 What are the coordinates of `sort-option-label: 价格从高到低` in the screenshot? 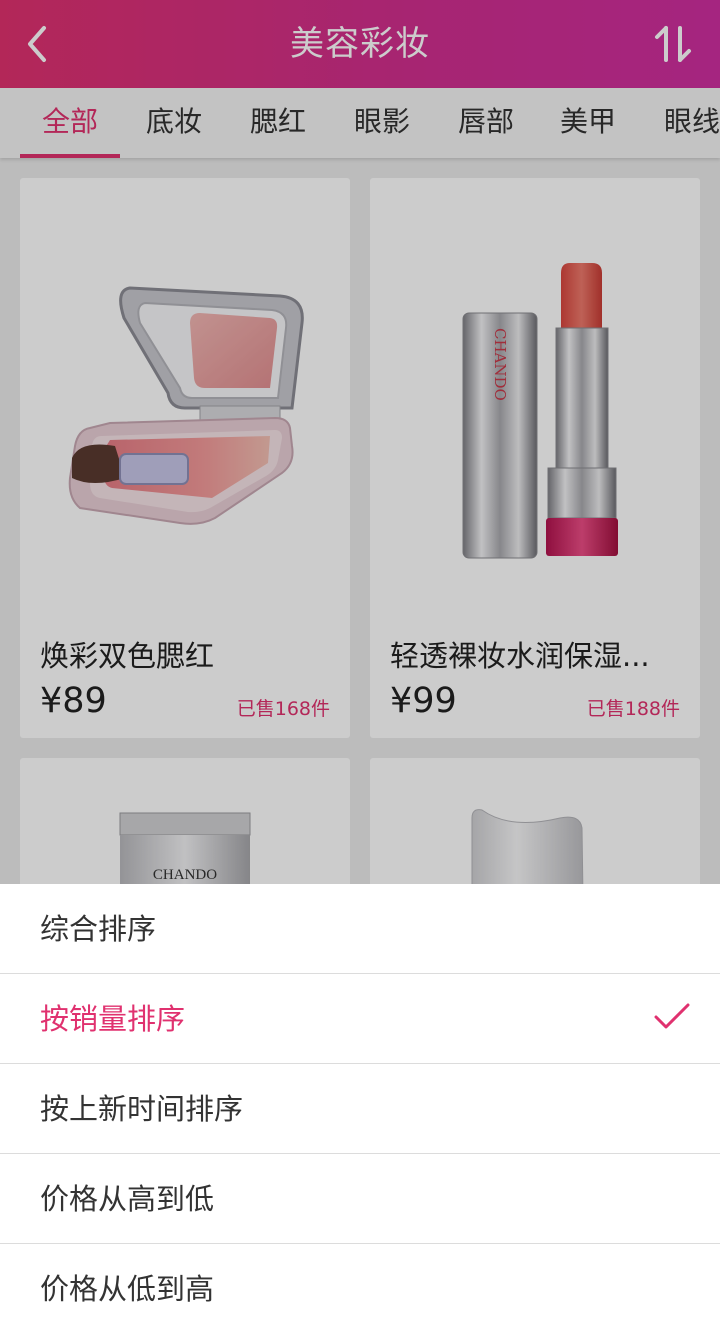 It's located at (127, 1199).